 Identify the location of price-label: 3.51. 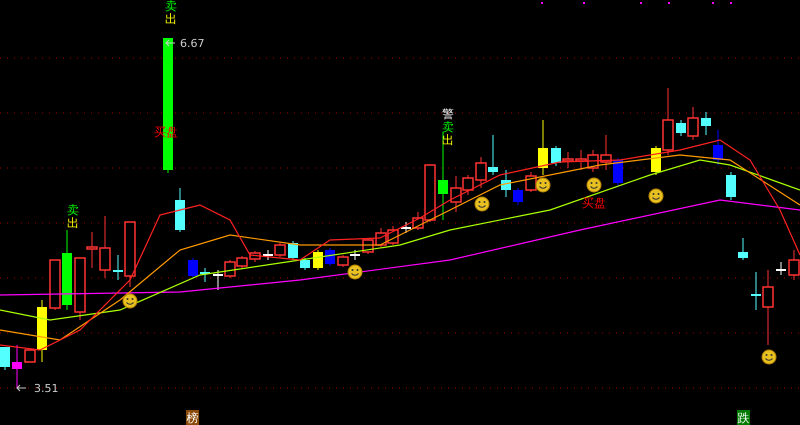
(46, 388).